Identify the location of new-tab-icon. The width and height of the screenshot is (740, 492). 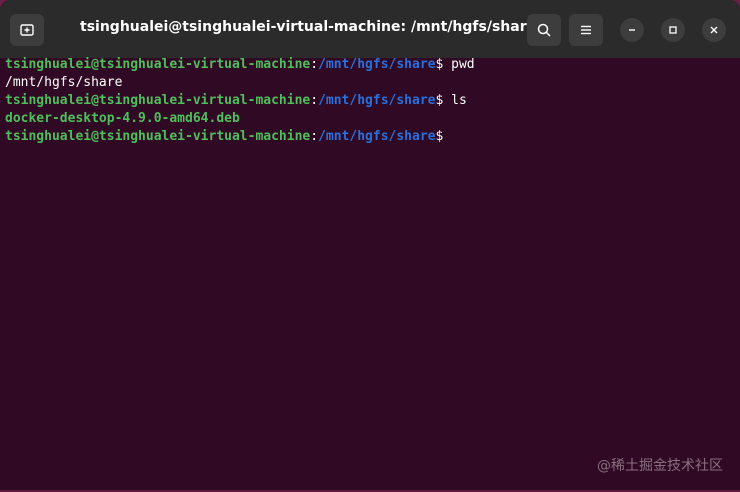
(27, 30).